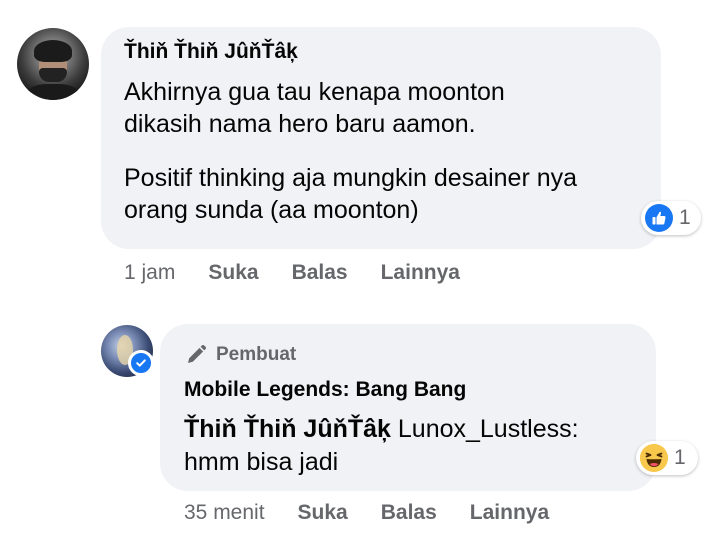 The image size is (718, 534). Describe the element at coordinates (53, 51) in the screenshot. I see `avatar-hair` at that location.